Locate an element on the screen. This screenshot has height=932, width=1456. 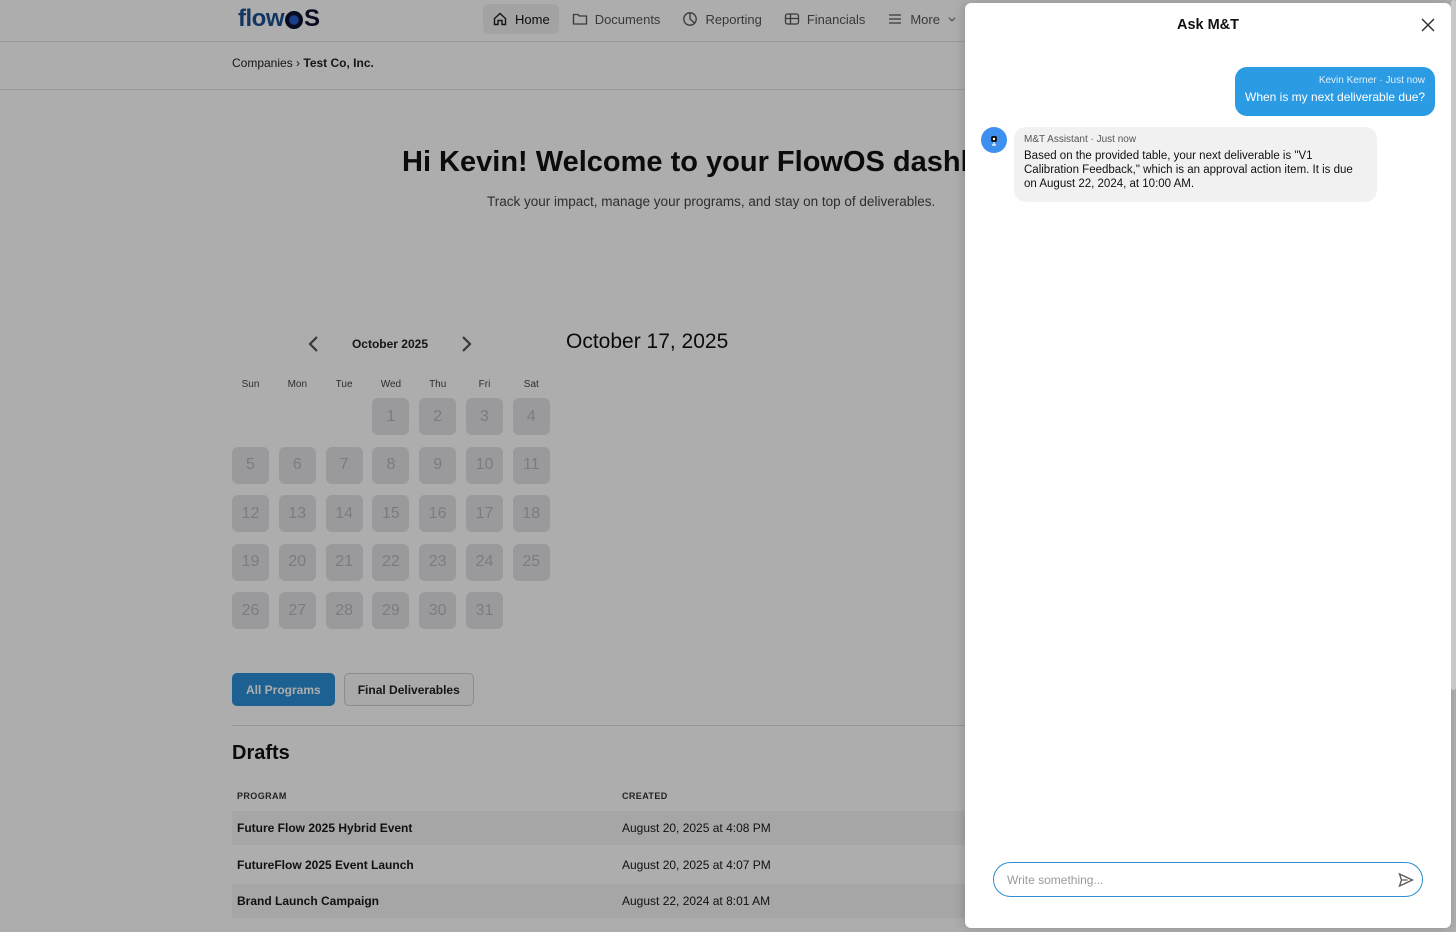
assistant-avatar is located at coordinates (994, 140).